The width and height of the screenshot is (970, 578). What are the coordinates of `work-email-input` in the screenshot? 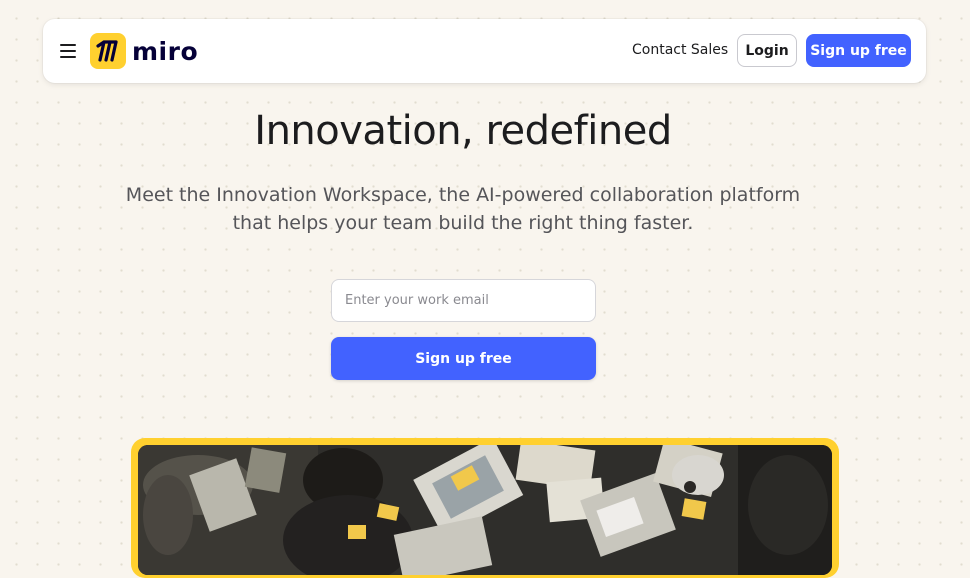 It's located at (463, 300).